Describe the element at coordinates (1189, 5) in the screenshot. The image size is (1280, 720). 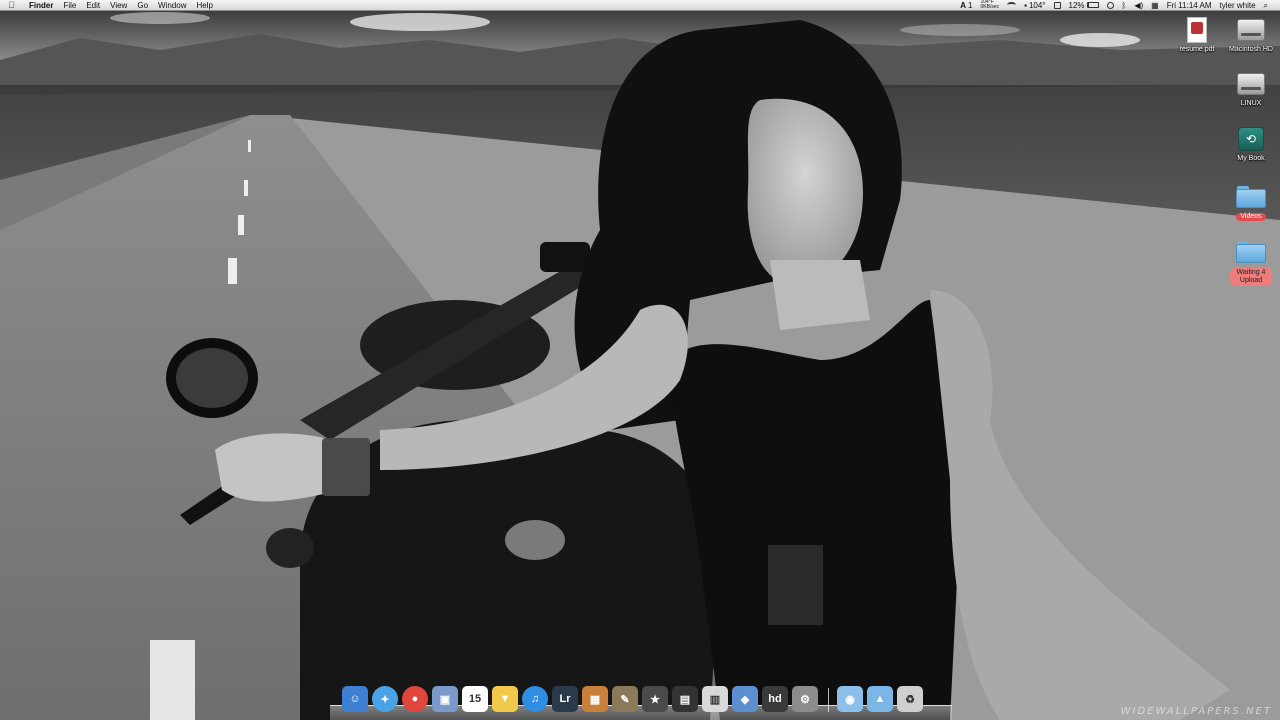
I see `clock: Fri 11:14 AM` at that location.